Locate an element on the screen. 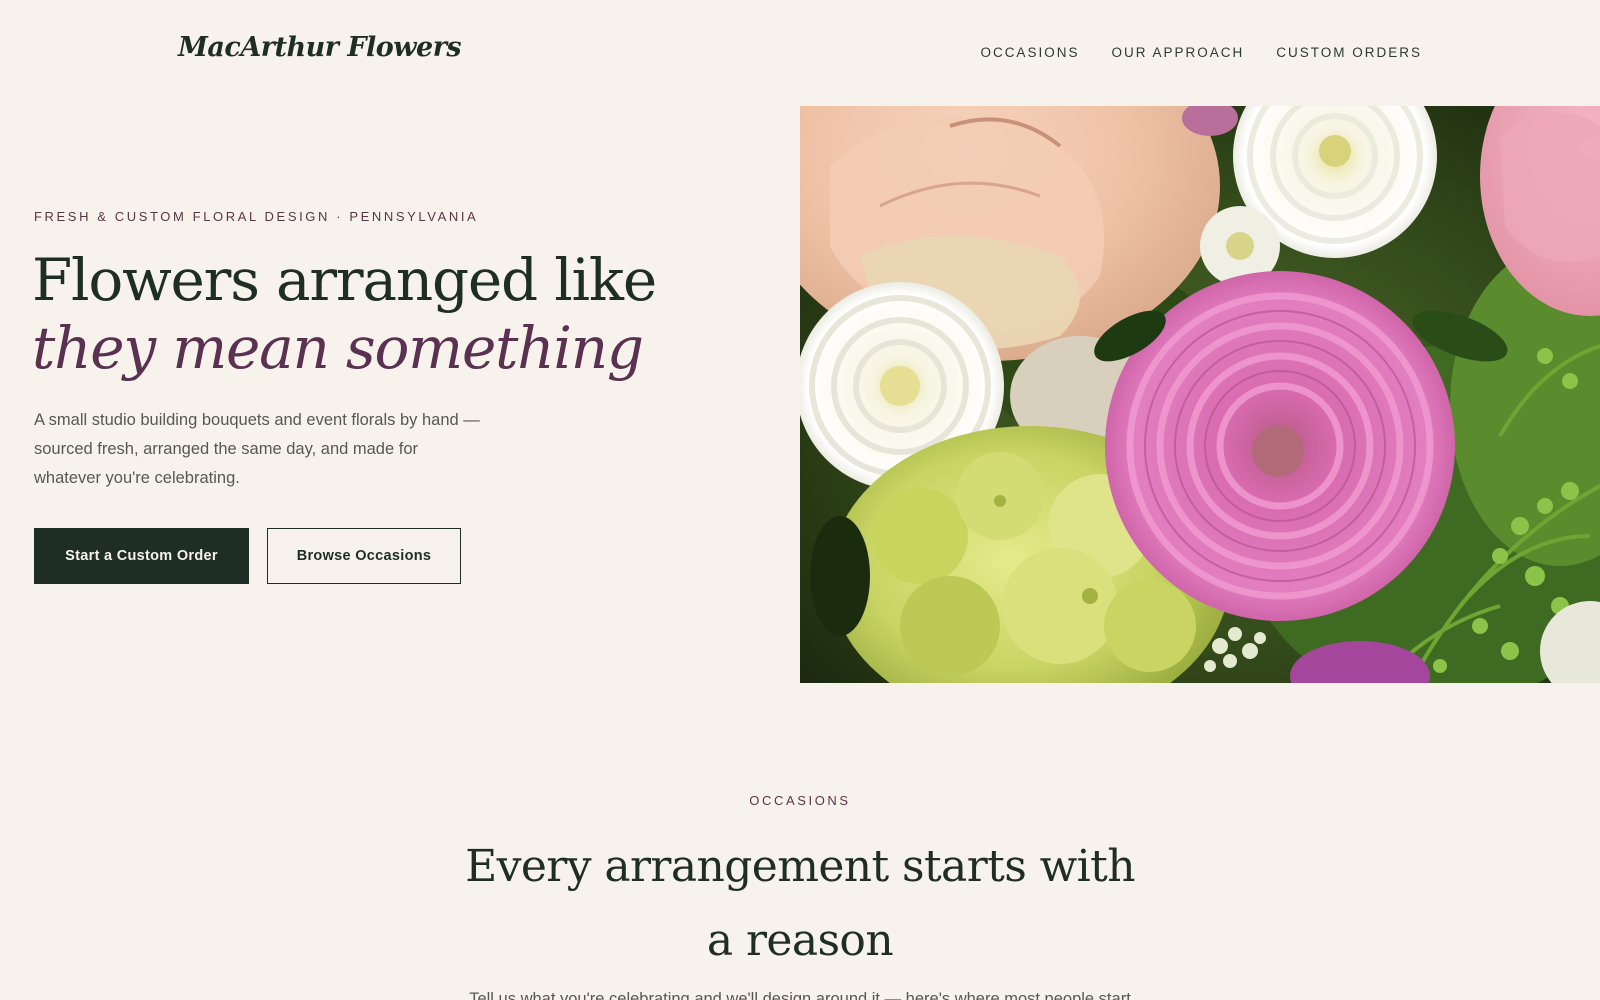 This screenshot has height=1000, width=1600. occasions-eyebrow: OCCASIONS is located at coordinates (800, 800).